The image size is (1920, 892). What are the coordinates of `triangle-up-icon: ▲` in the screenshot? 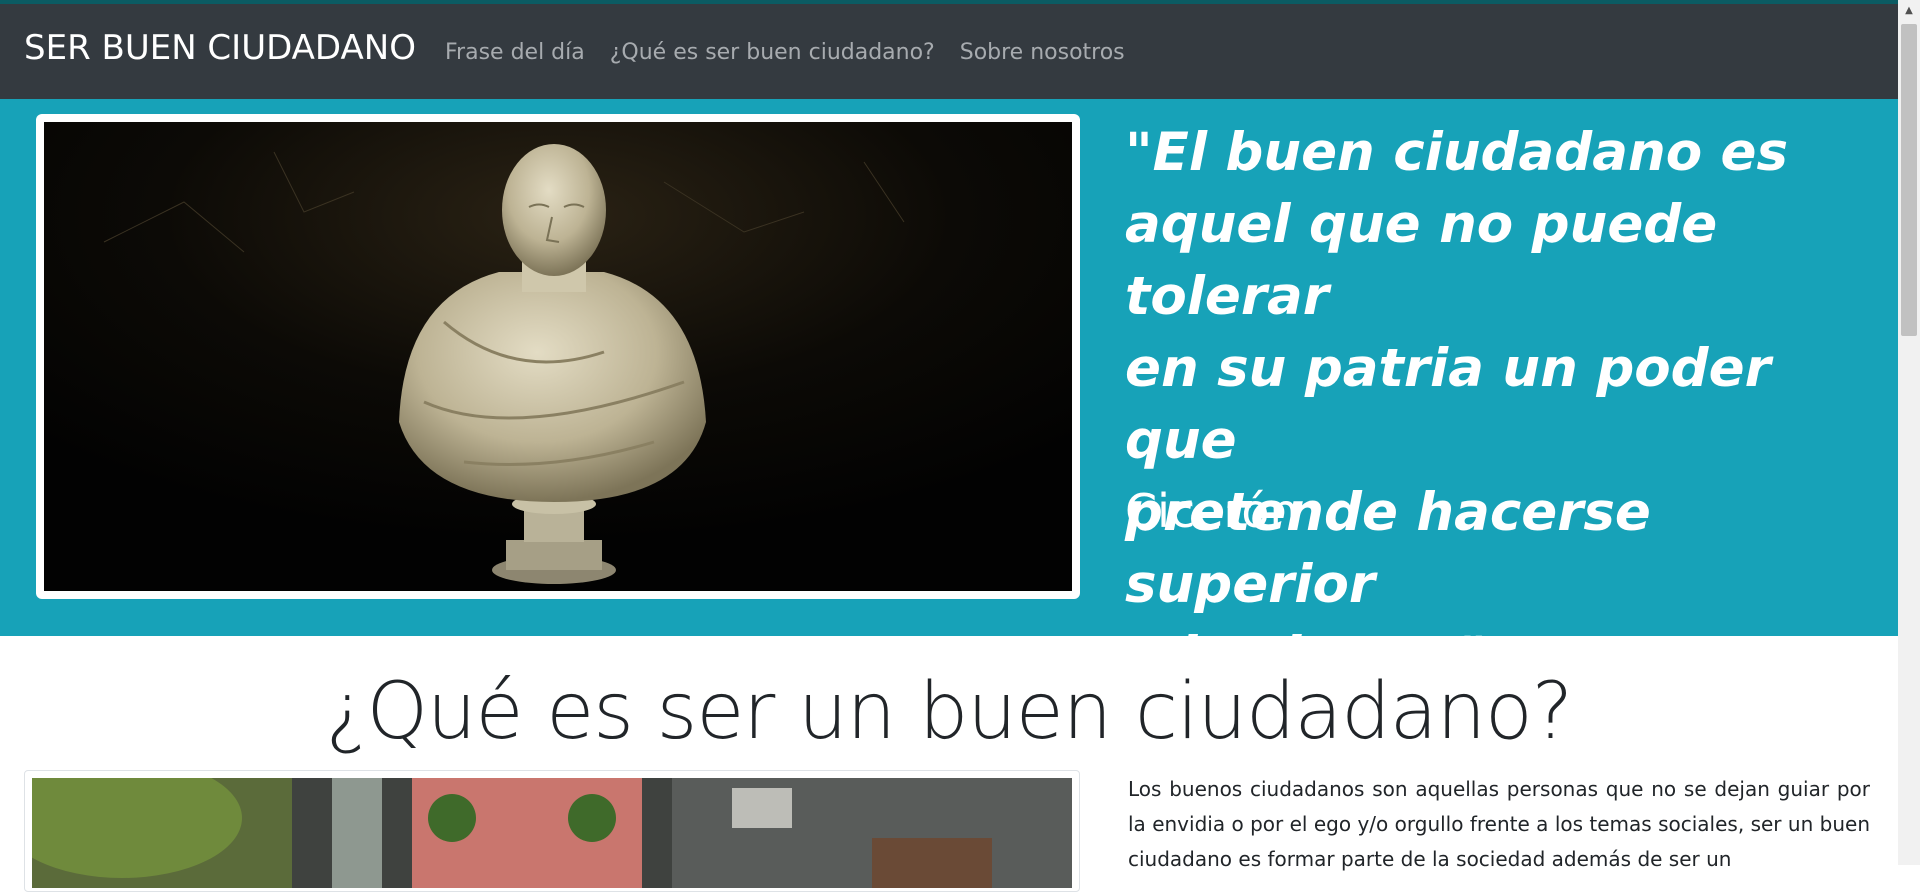 It's located at (1909, 11).